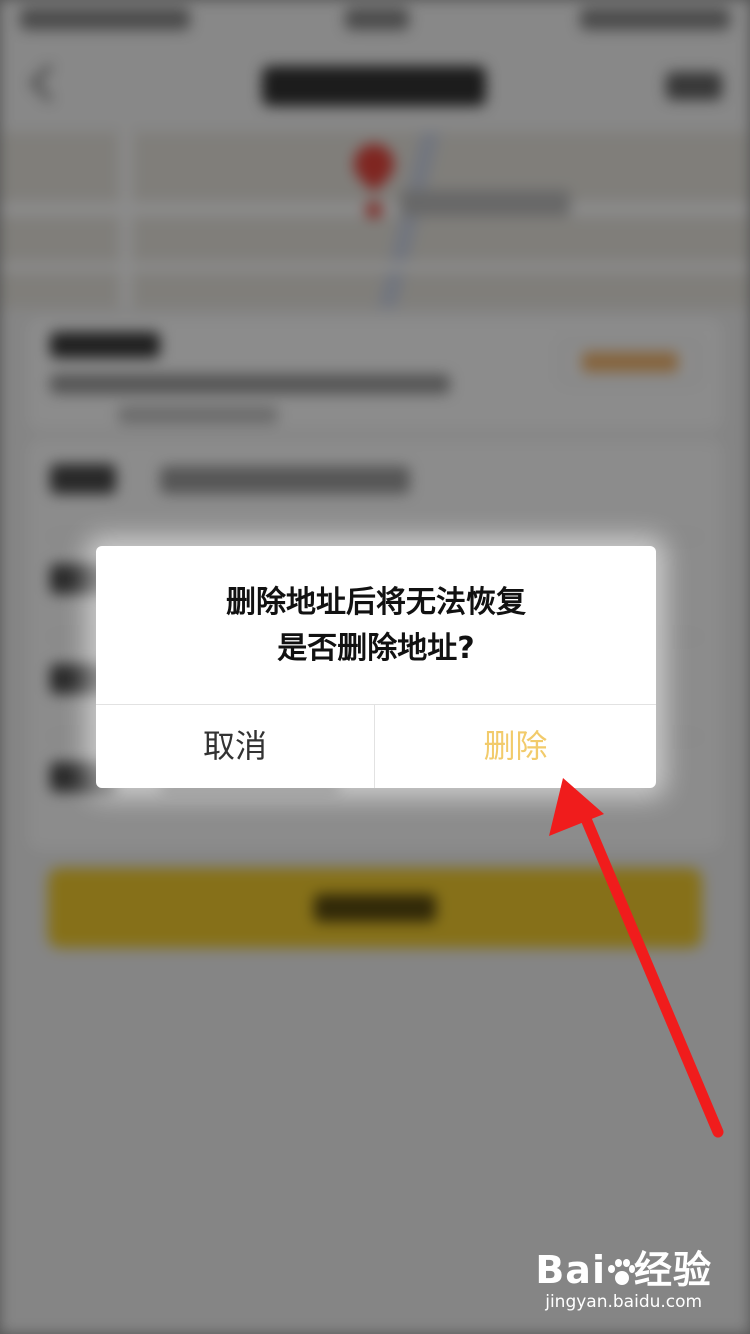 The width and height of the screenshot is (750, 1334). What do you see at coordinates (515, 746) in the screenshot?
I see `delete-button: 删除` at bounding box center [515, 746].